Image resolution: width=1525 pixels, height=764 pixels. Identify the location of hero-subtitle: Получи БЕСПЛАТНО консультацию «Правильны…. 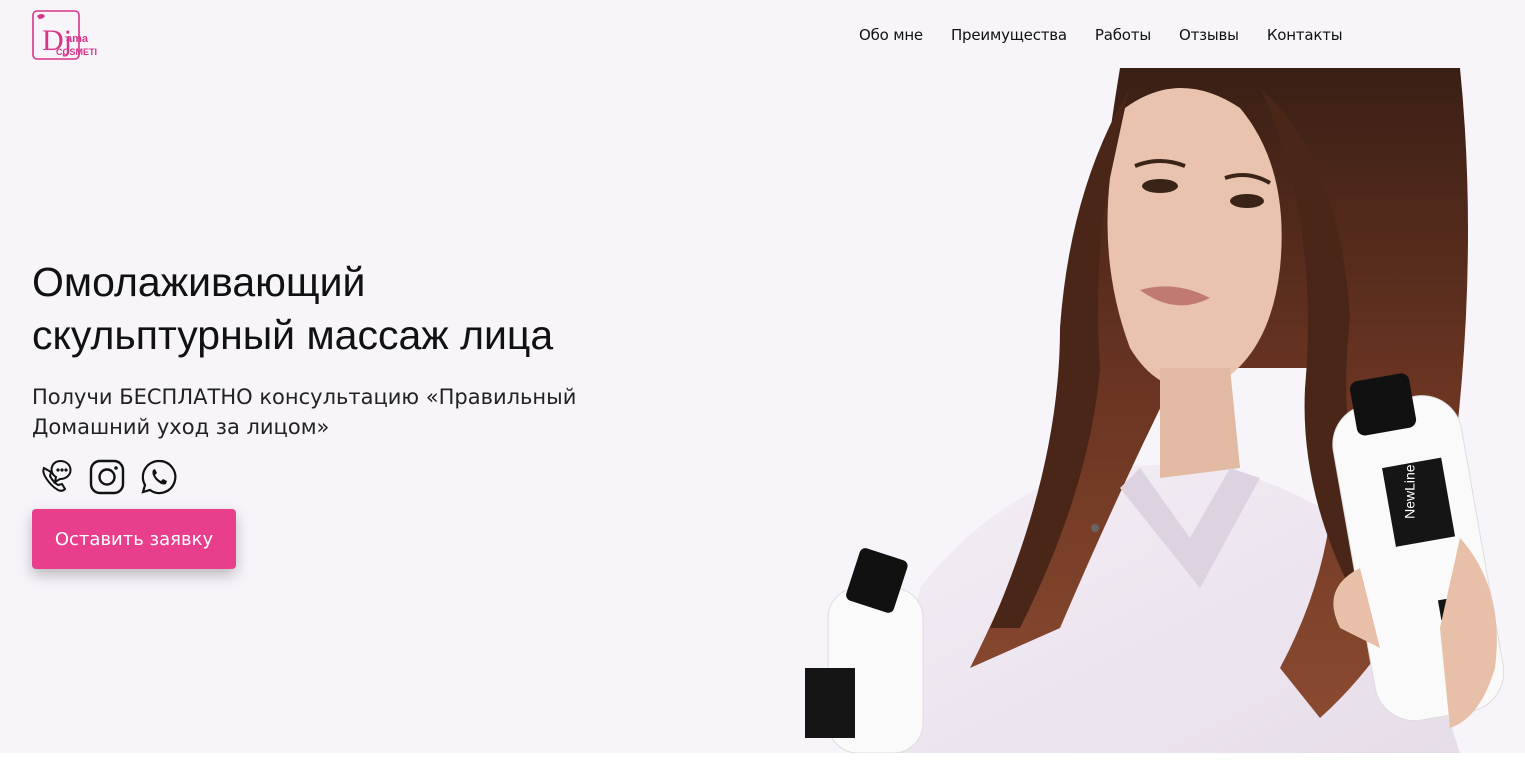
(322, 412).